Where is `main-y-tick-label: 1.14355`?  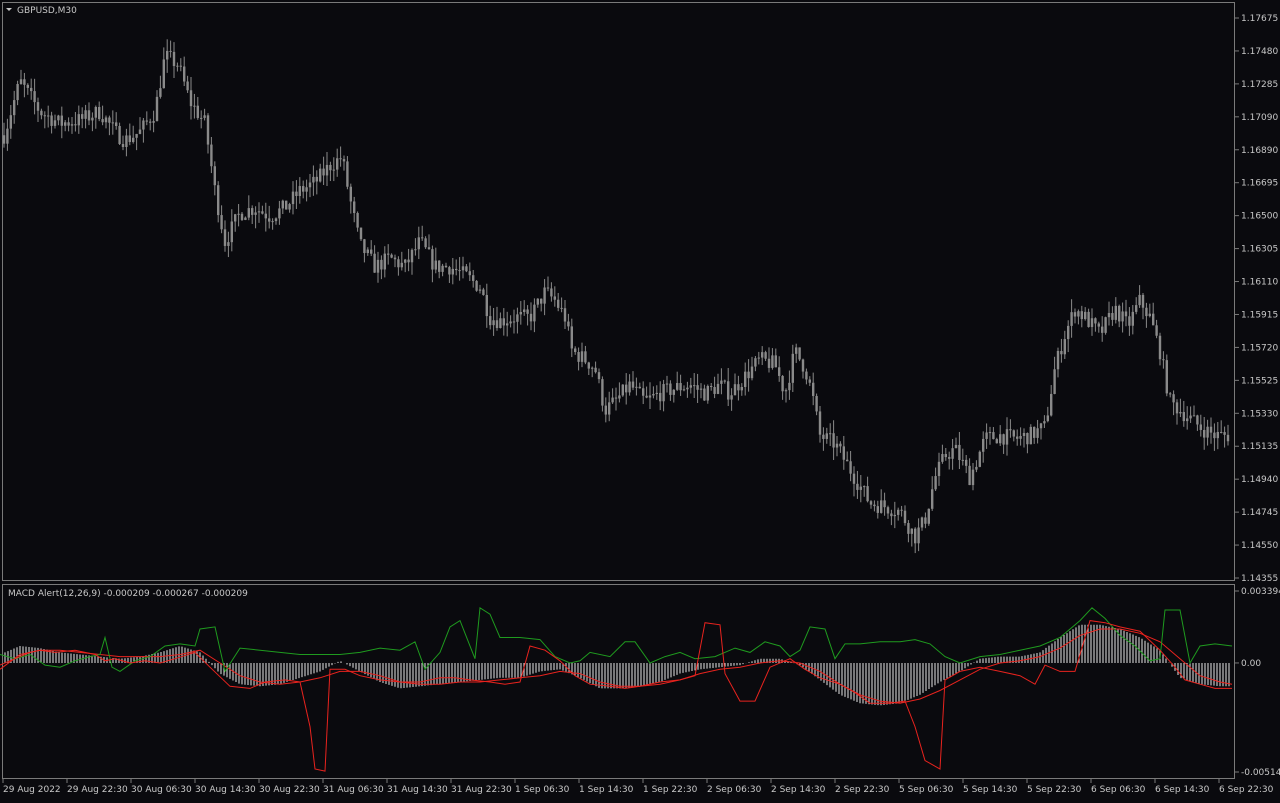
main-y-tick-label: 1.14355 is located at coordinates (1259, 579).